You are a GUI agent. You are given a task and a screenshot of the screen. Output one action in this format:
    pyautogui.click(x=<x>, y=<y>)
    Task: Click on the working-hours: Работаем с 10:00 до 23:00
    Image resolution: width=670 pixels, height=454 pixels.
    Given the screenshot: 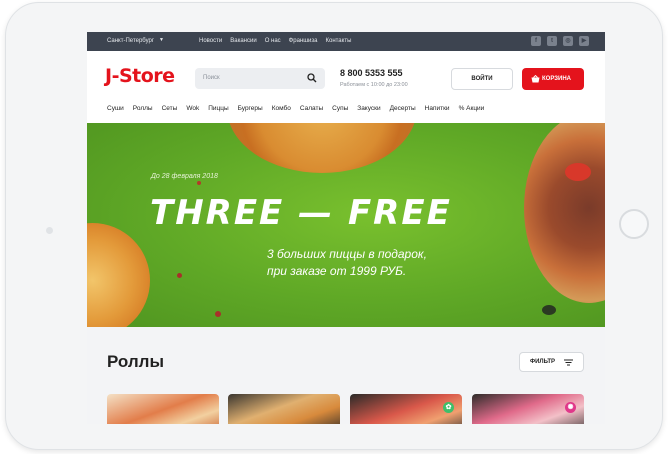 What is the action you would take?
    pyautogui.click(x=374, y=85)
    